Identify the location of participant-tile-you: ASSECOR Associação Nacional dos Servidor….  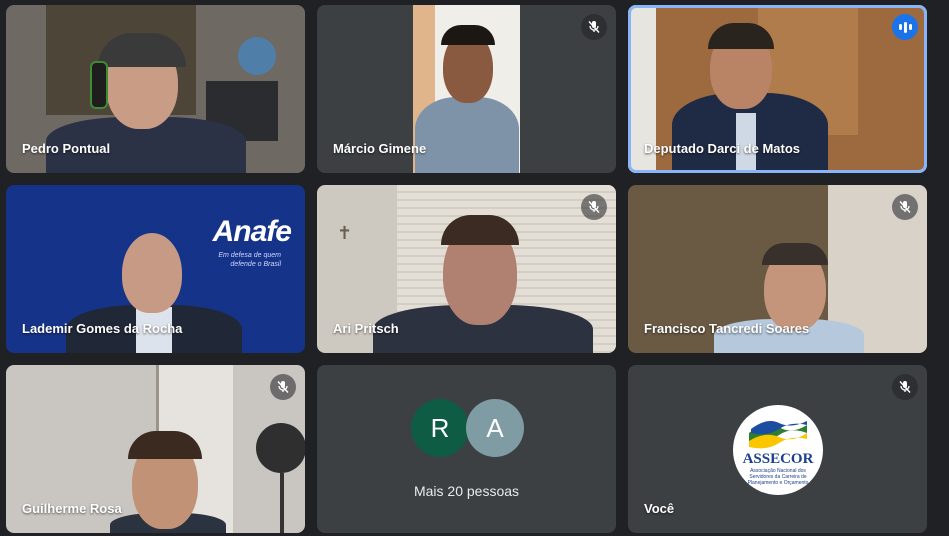
(777, 449).